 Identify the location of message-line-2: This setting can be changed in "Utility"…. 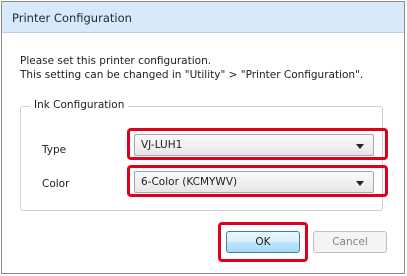
(192, 75).